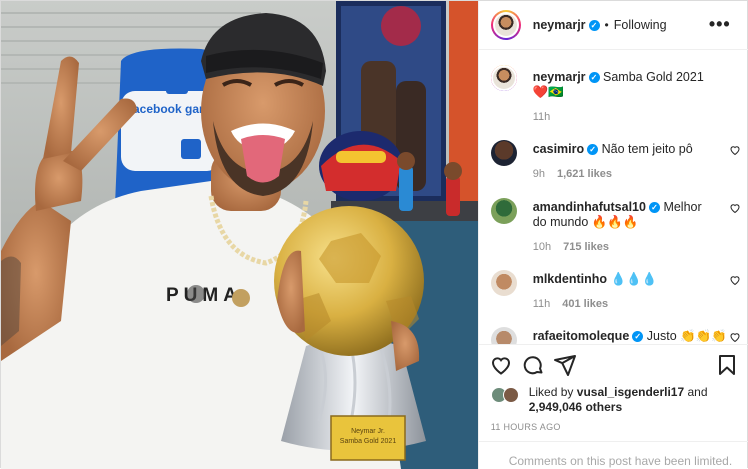 The height and width of the screenshot is (469, 748). Describe the element at coordinates (589, 207) in the screenshot. I see `comment-username: amandinhafutsal10` at that location.